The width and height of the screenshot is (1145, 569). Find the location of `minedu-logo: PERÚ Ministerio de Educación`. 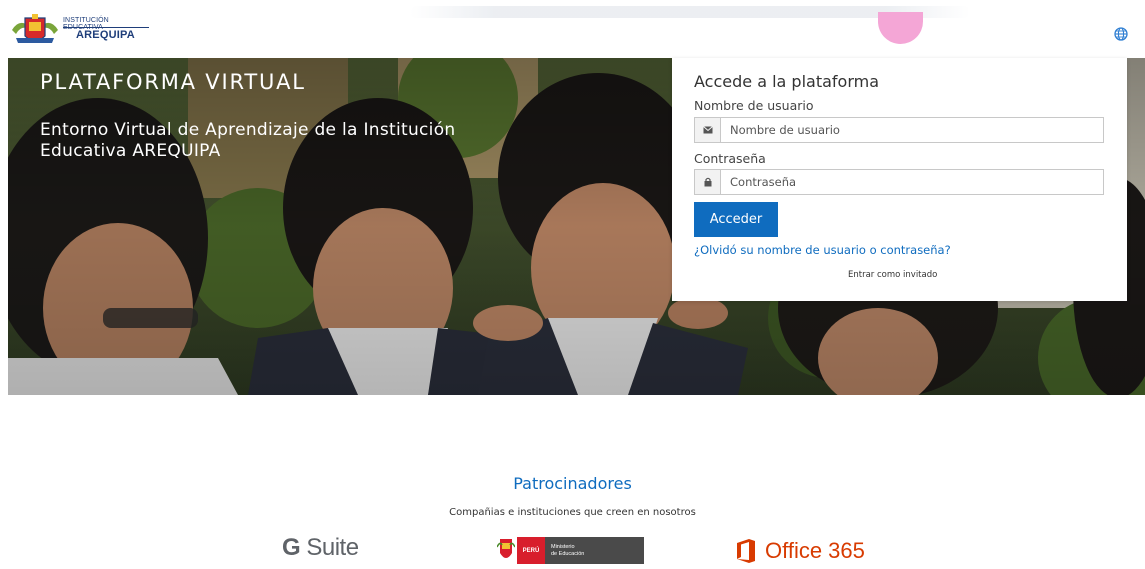

minedu-logo: PERÚ Ministerio de Educación is located at coordinates (570, 550).